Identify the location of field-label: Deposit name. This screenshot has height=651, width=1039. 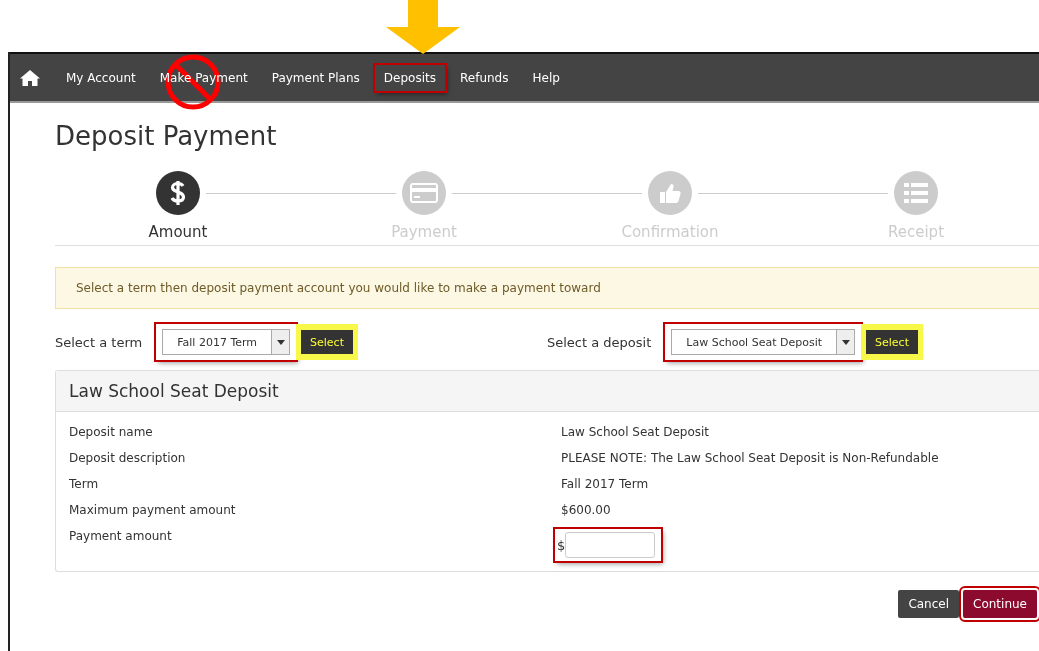
(111, 432).